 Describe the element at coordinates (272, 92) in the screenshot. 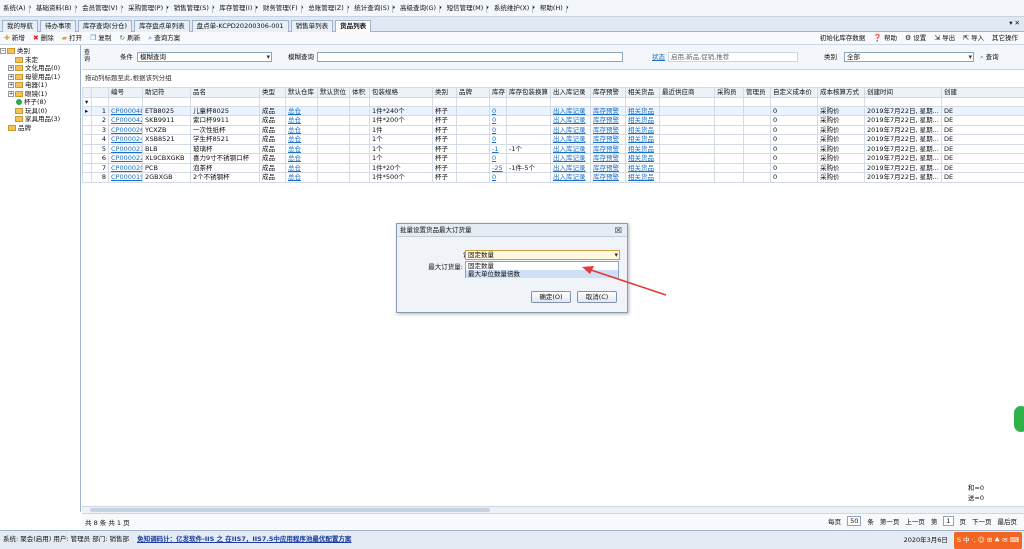

I see `column-header: 类型` at that location.